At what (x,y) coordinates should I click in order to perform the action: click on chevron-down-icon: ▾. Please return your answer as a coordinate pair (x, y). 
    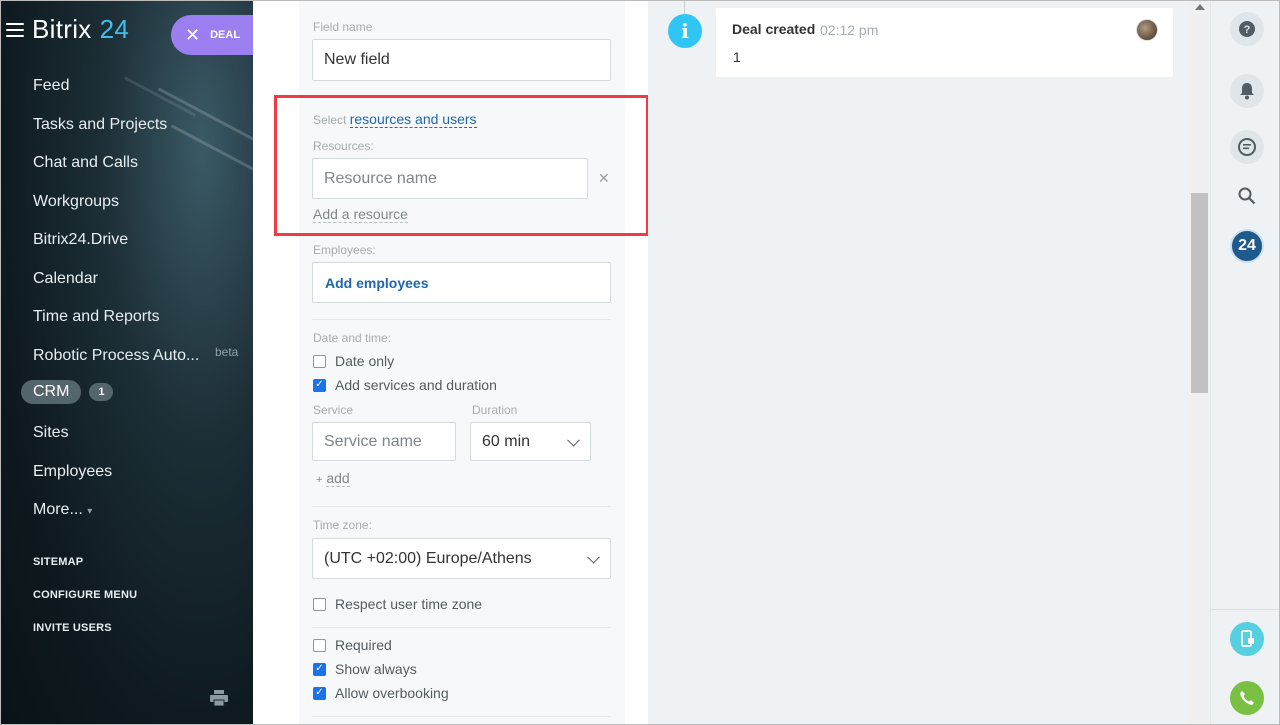
    Looking at the image, I should click on (90, 511).